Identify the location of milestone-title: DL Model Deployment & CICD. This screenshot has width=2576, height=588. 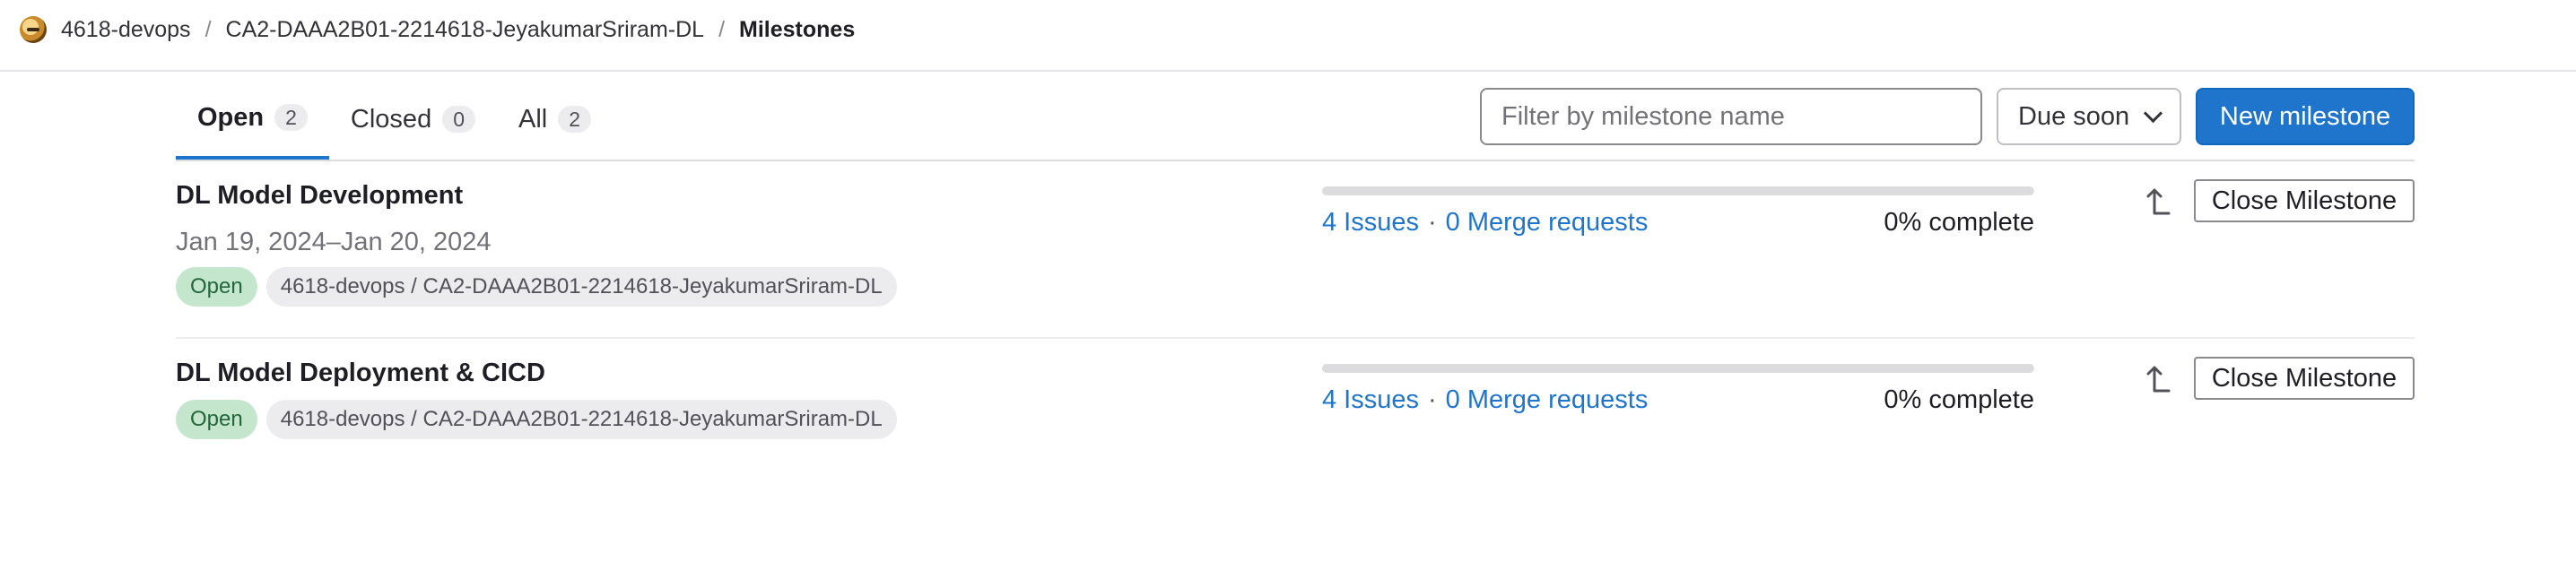
(360, 373).